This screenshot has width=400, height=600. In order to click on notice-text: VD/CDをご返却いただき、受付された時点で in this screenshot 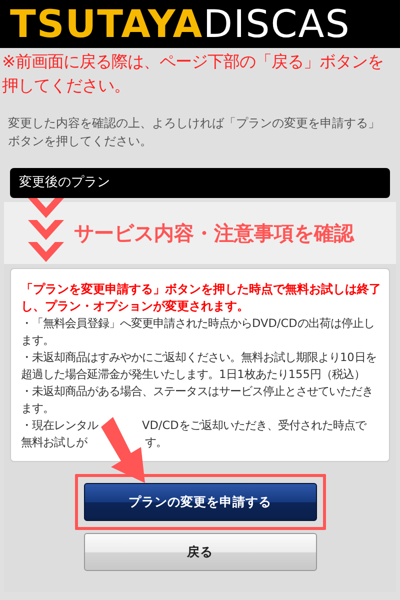, I will do `click(254, 426)`.